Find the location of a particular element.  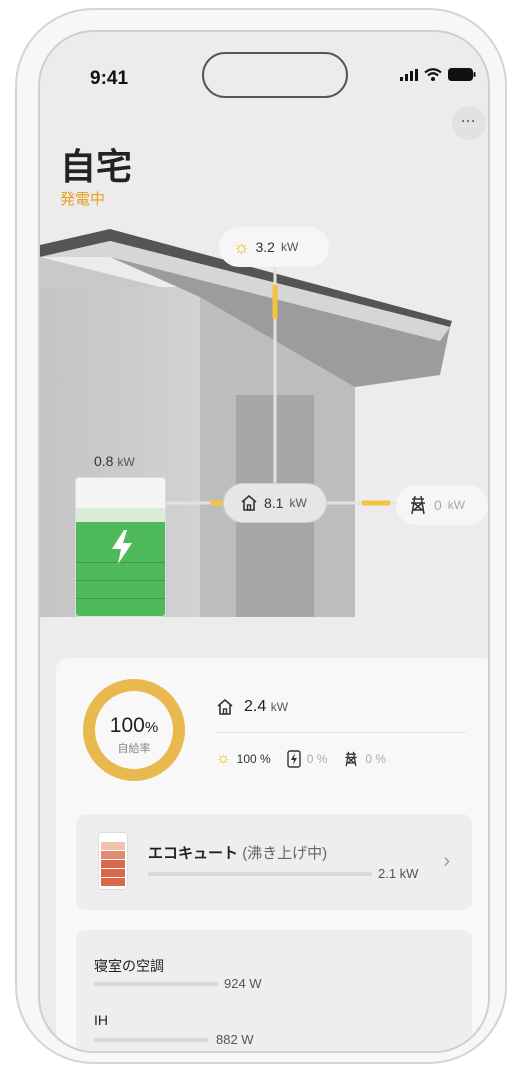

device-value: 924 W is located at coordinates (243, 983).